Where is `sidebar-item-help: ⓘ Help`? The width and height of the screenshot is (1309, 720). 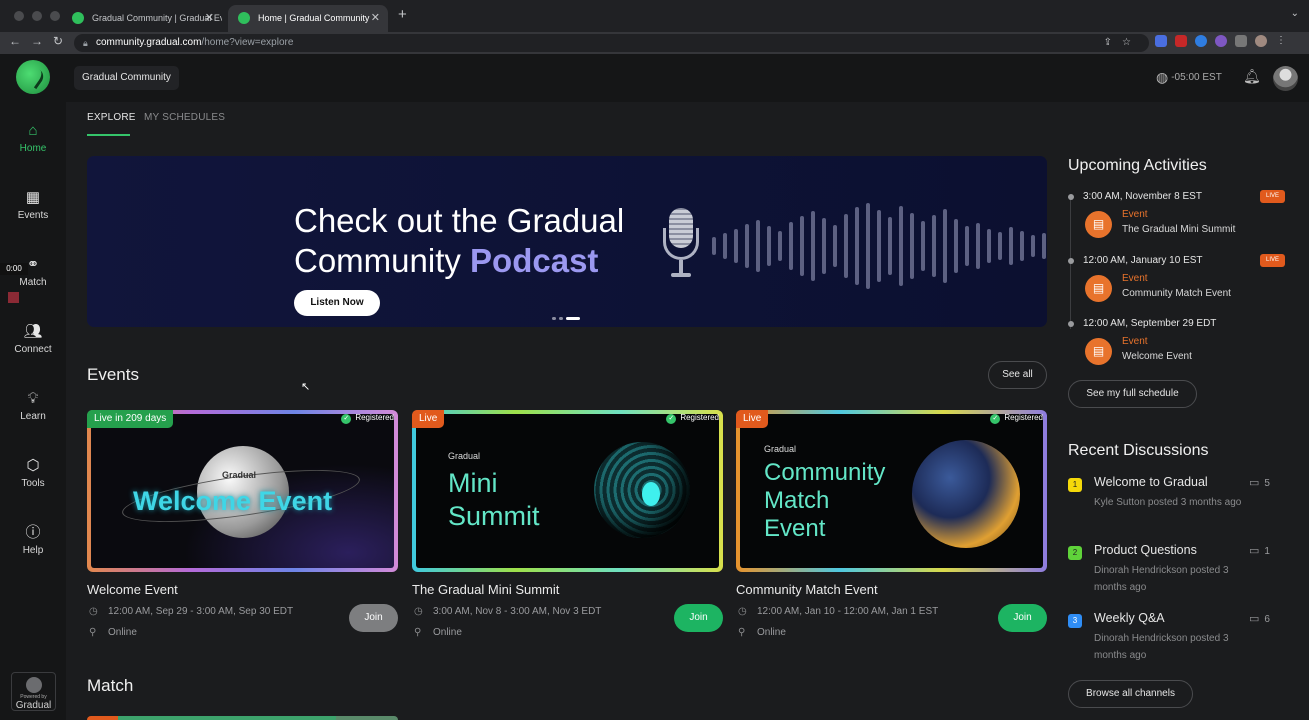
sidebar-item-help: ⓘ Help is located at coordinates (33, 540).